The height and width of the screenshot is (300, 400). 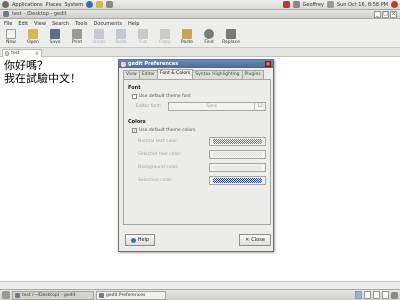 I want to click on find-icon, so click(x=209, y=34).